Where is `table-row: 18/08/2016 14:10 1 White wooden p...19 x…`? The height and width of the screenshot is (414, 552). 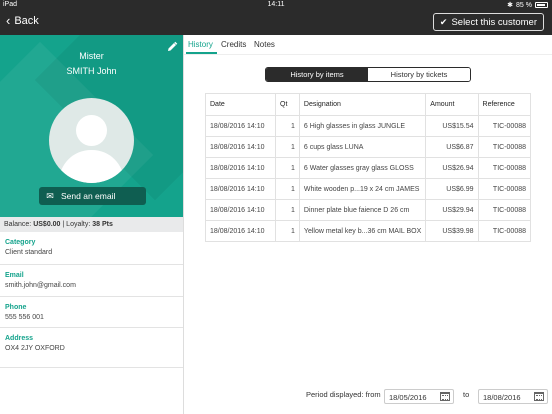 table-row: 18/08/2016 14:10 1 White wooden p...19 x… is located at coordinates (368, 189).